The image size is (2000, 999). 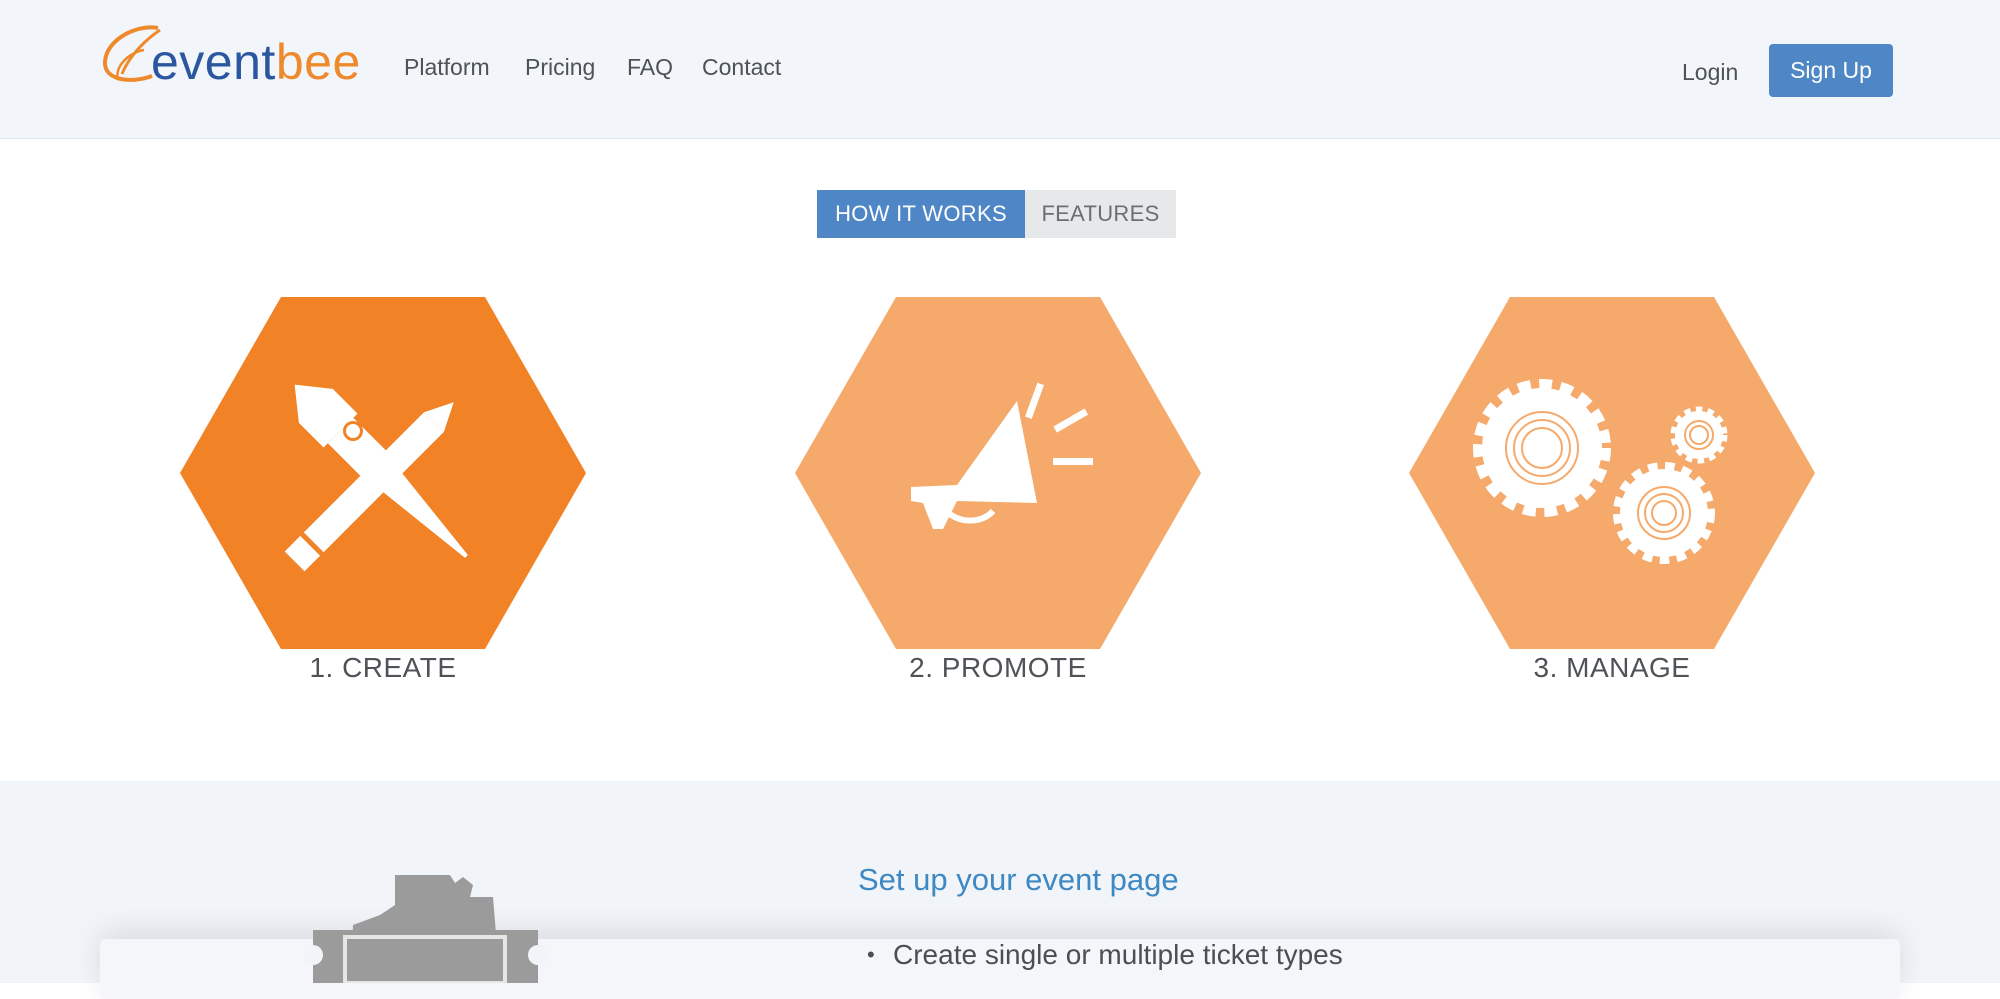 I want to click on feature-bullet-list: • Create single or multiple ticket types, so click(x=1105, y=955).